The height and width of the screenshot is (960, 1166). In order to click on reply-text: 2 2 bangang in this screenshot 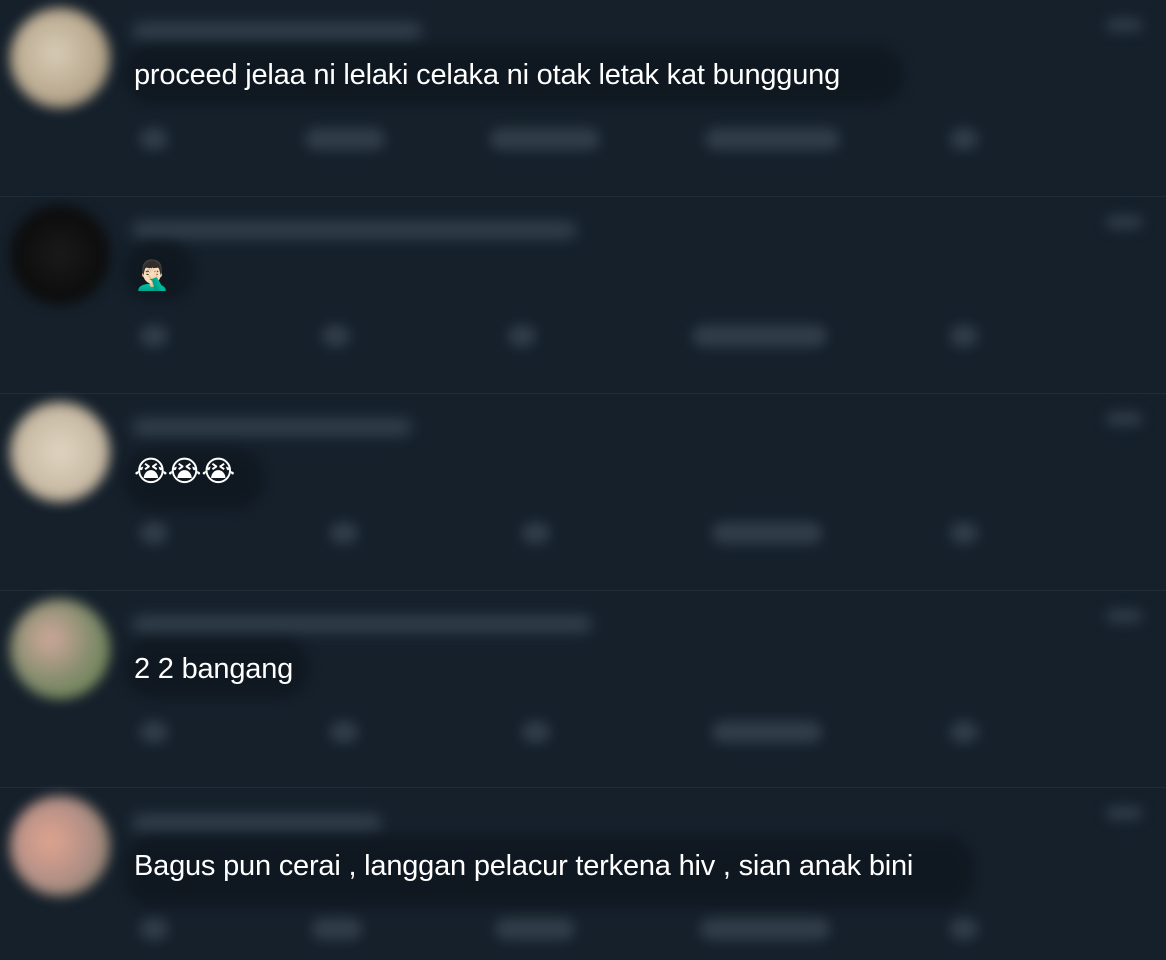, I will do `click(214, 669)`.